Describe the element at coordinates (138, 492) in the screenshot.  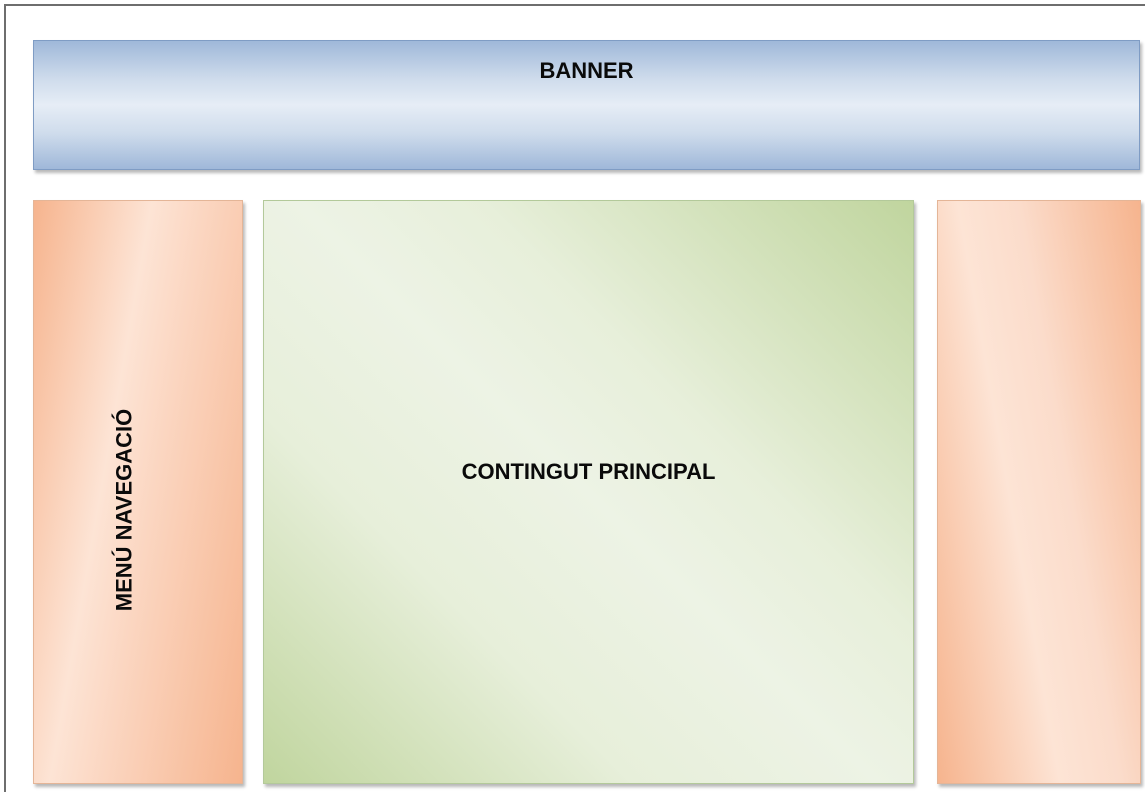
I see `navigation-menu-block: MENÚ NAVEGACIÓ` at that location.